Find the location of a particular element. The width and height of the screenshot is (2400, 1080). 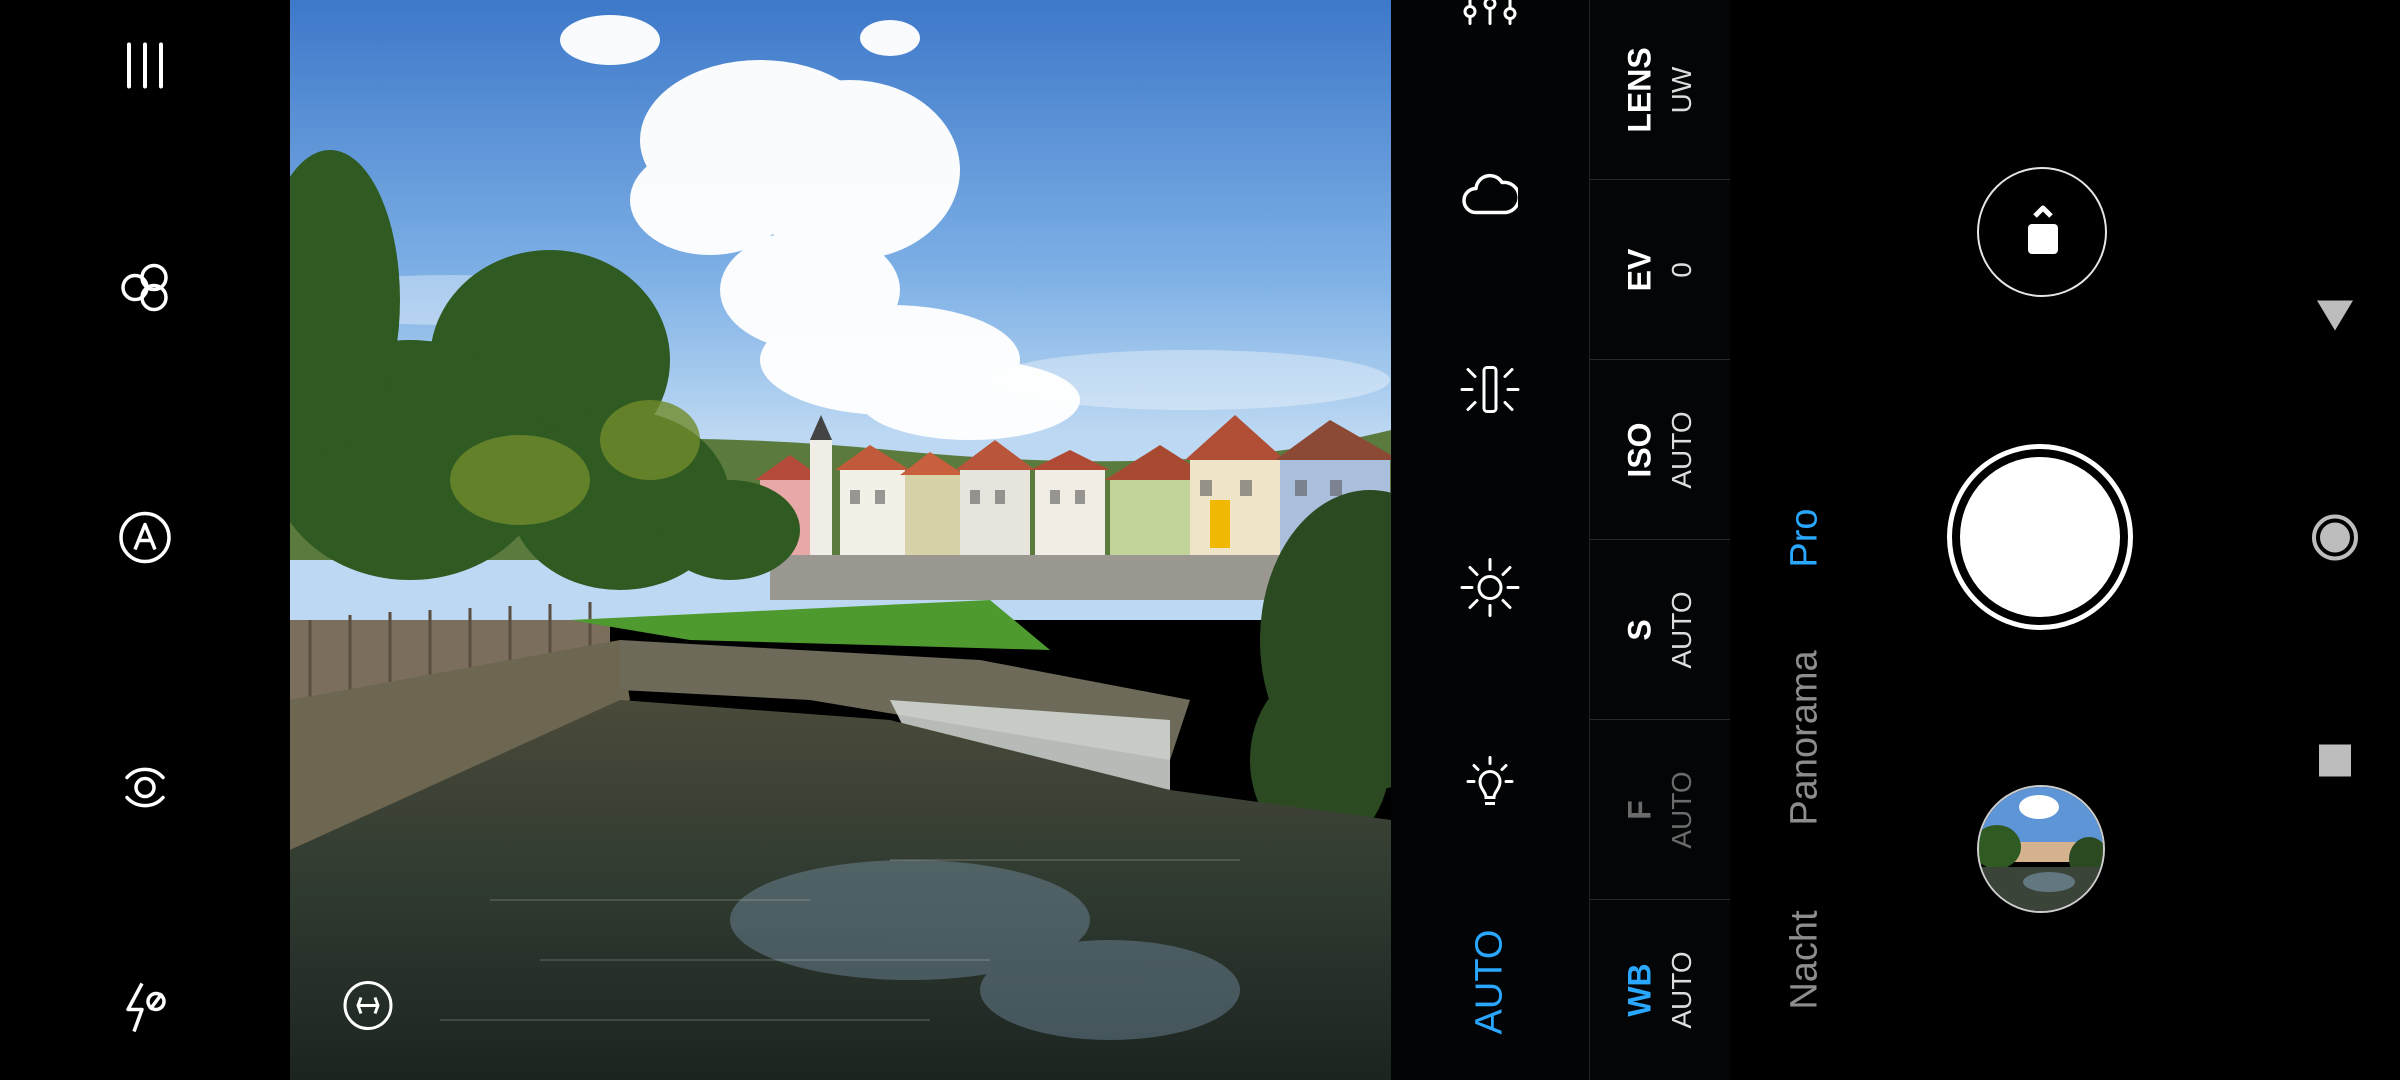

switch-camera-icon is located at coordinates (2043, 229).